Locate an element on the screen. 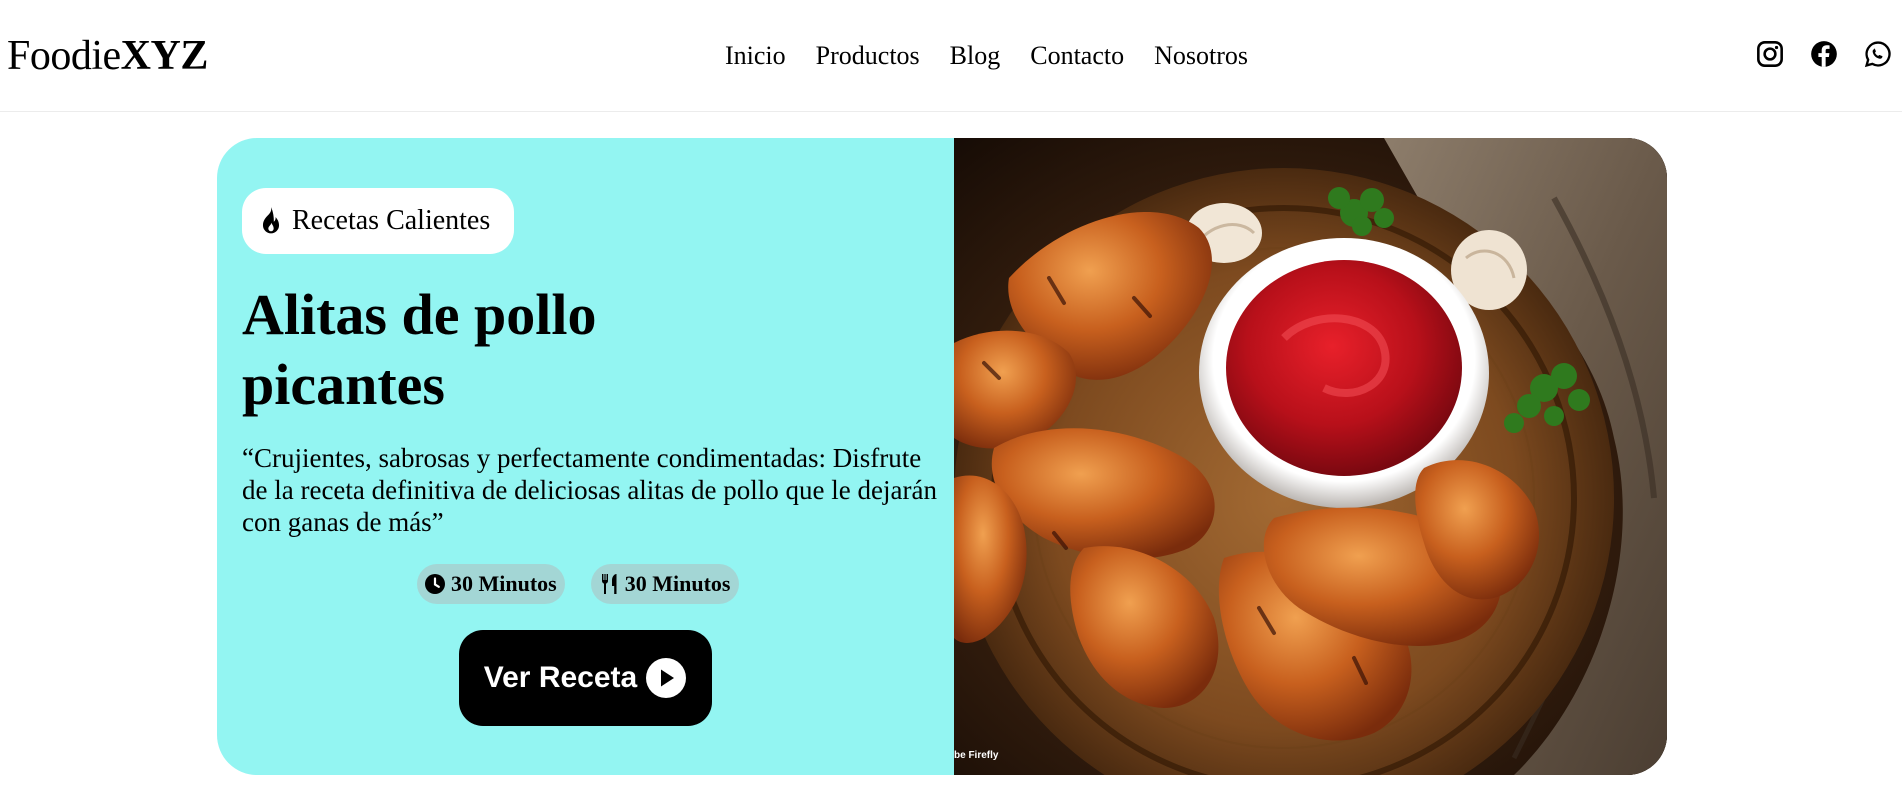 The image size is (1902, 803). view-recipe-button: Ver Receta is located at coordinates (585, 678).